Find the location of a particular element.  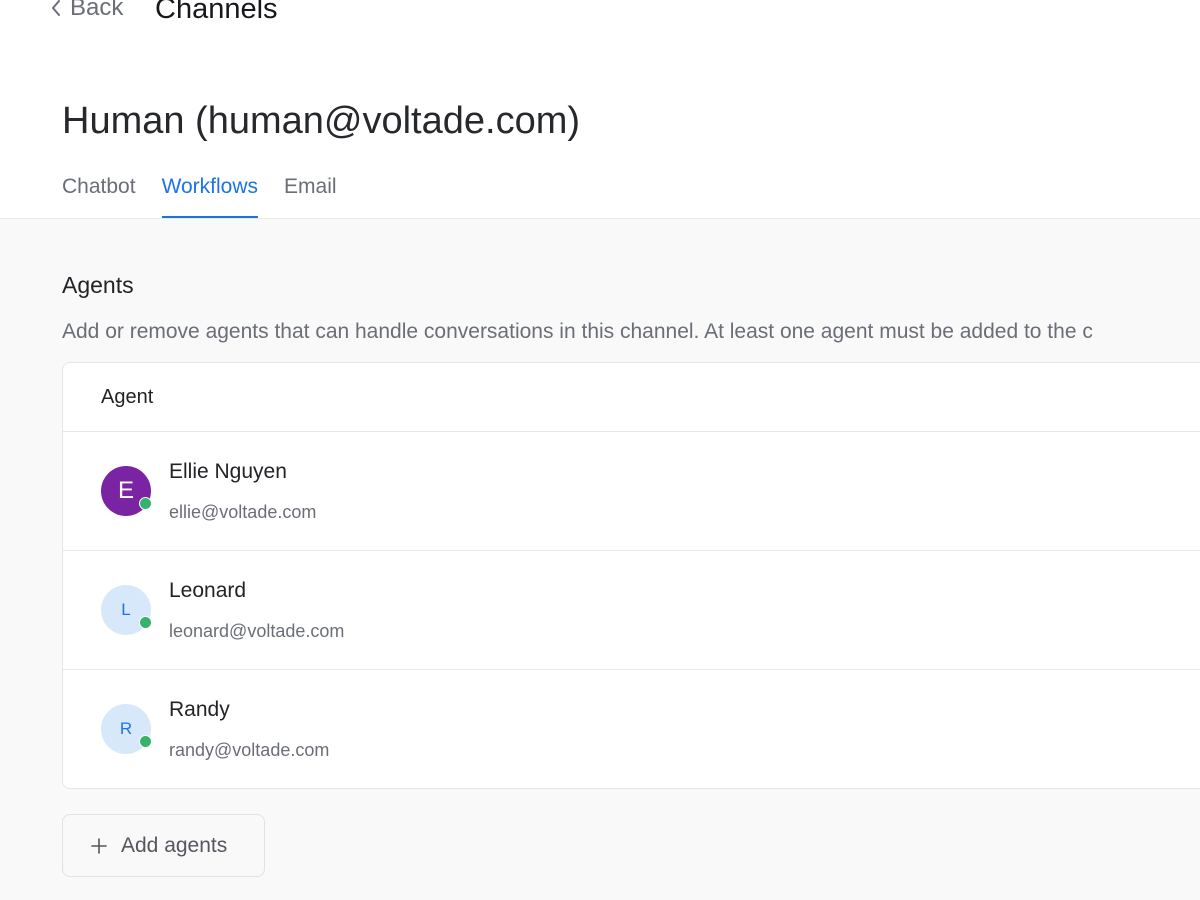

table-row: L Leonard leonard@voltade.com is located at coordinates (631, 610).